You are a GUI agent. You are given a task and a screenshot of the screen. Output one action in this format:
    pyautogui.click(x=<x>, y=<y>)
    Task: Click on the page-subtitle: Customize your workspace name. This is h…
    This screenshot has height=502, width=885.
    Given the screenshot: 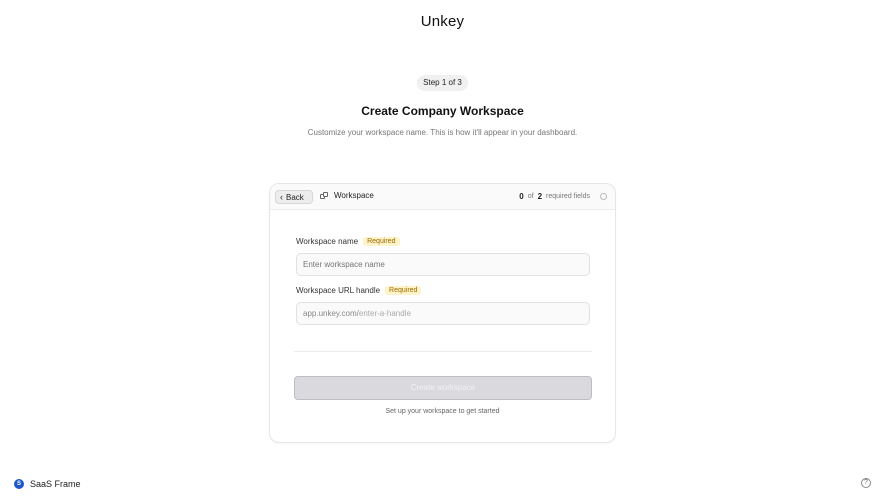 What is the action you would take?
    pyautogui.click(x=442, y=132)
    